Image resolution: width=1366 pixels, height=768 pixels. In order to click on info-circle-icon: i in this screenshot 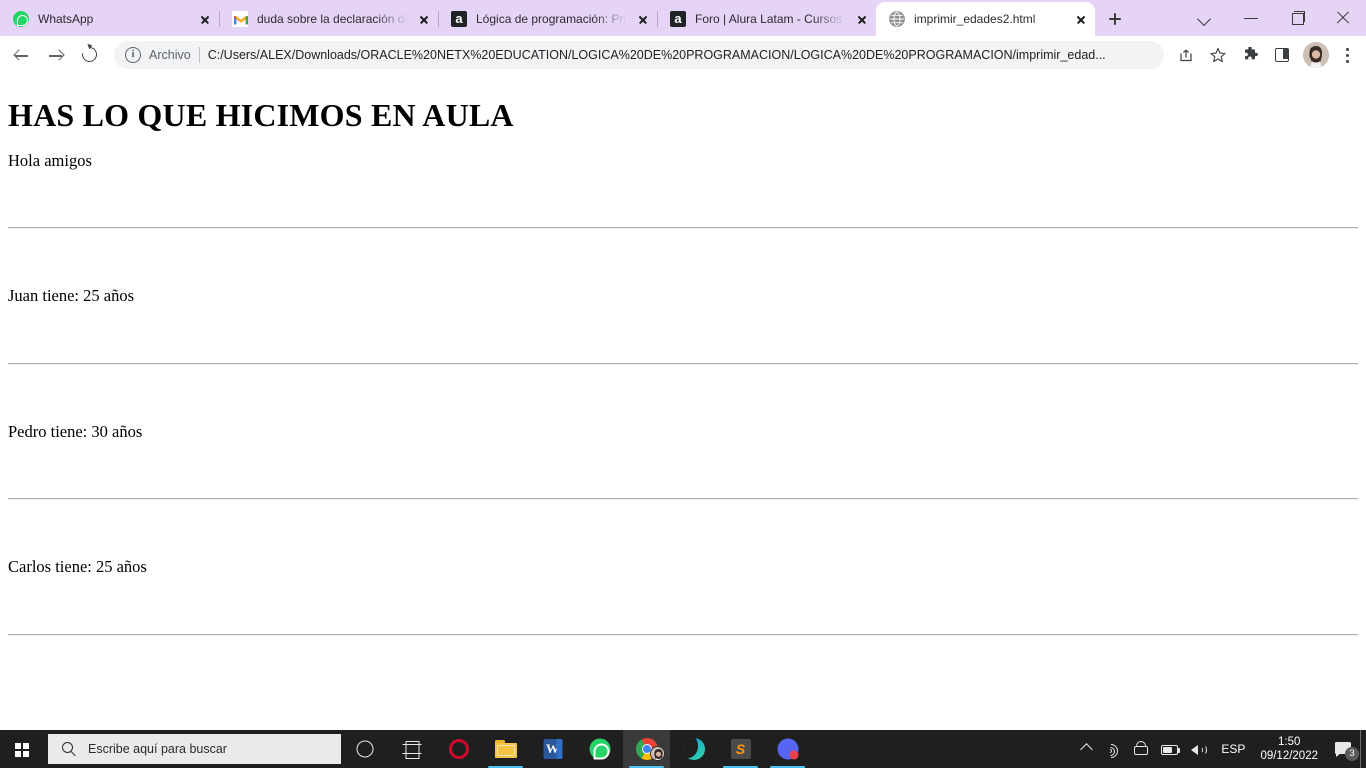, I will do `click(133, 55)`.